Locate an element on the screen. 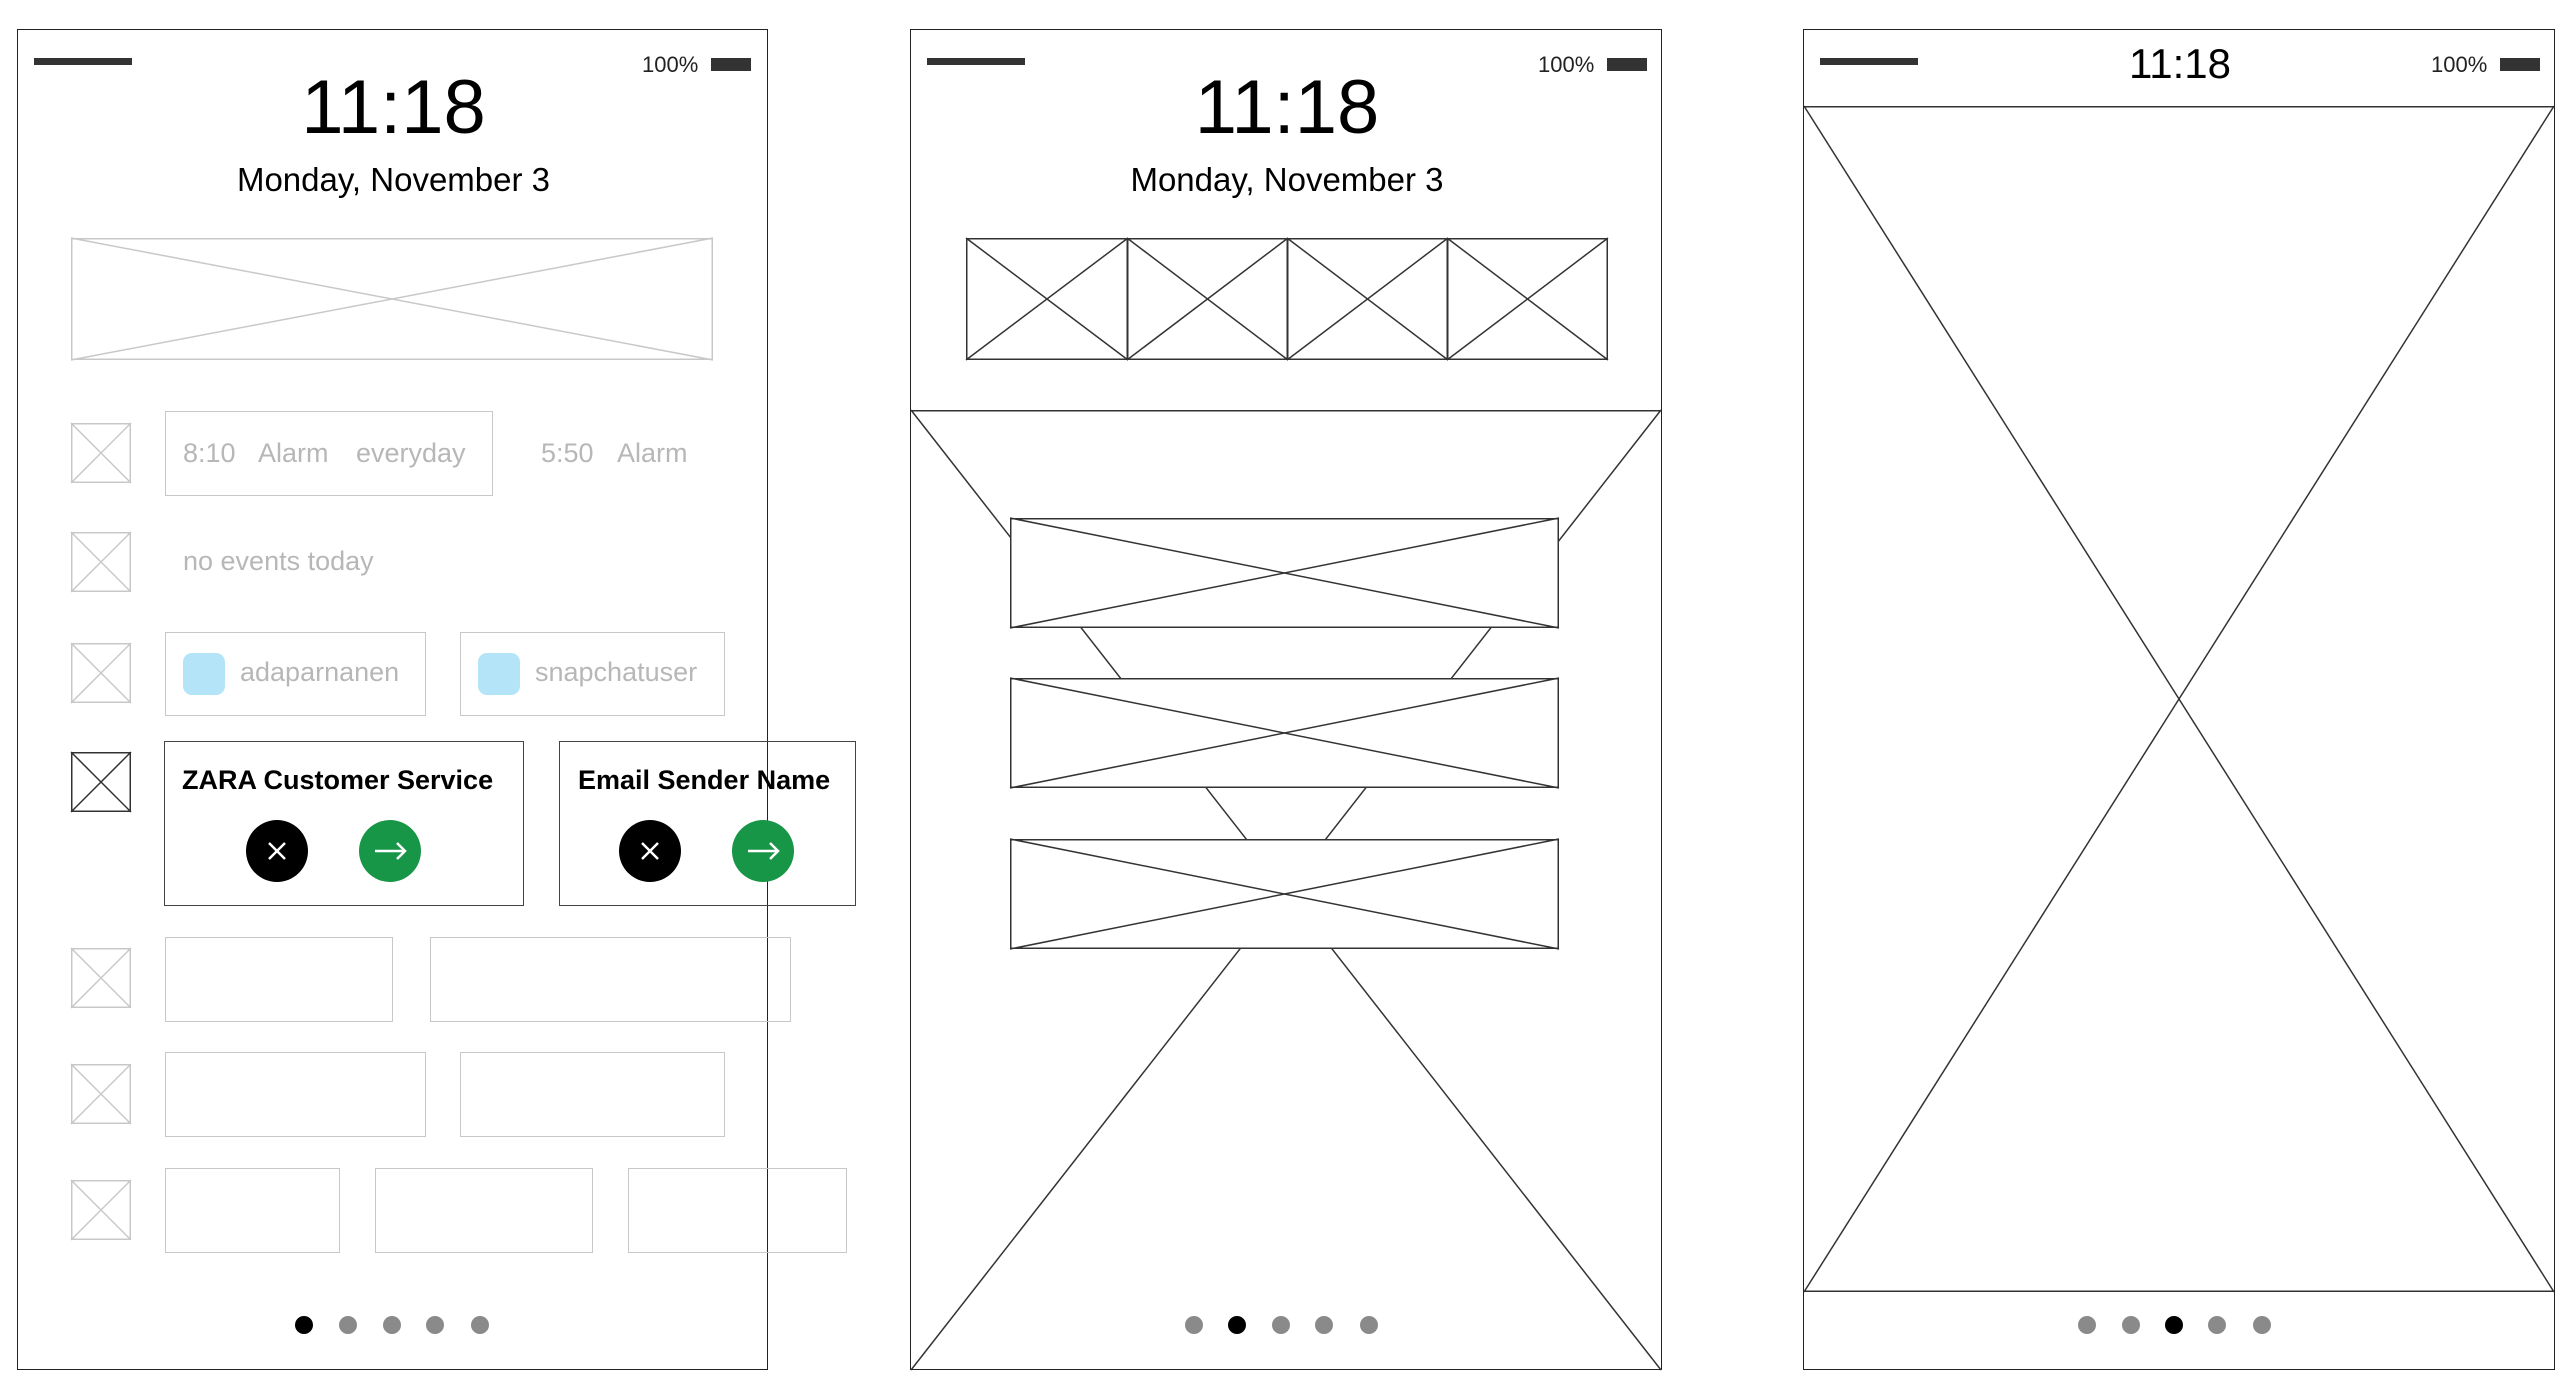 This screenshot has height=1381, width=2561. notification-title: Email Sender Name is located at coordinates (704, 780).